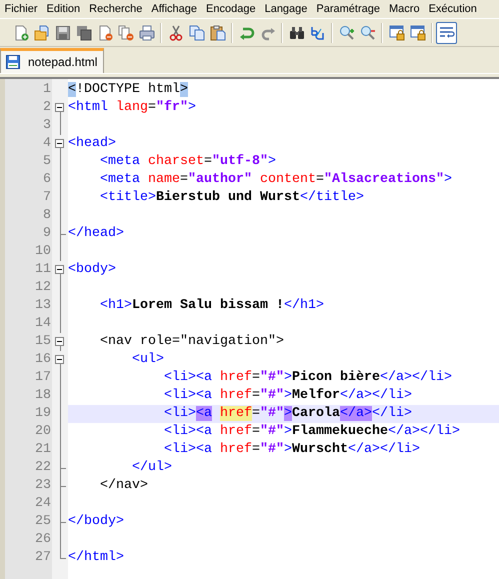 This screenshot has height=579, width=499. What do you see at coordinates (296, 32) in the screenshot?
I see `binoculars-icon` at bounding box center [296, 32].